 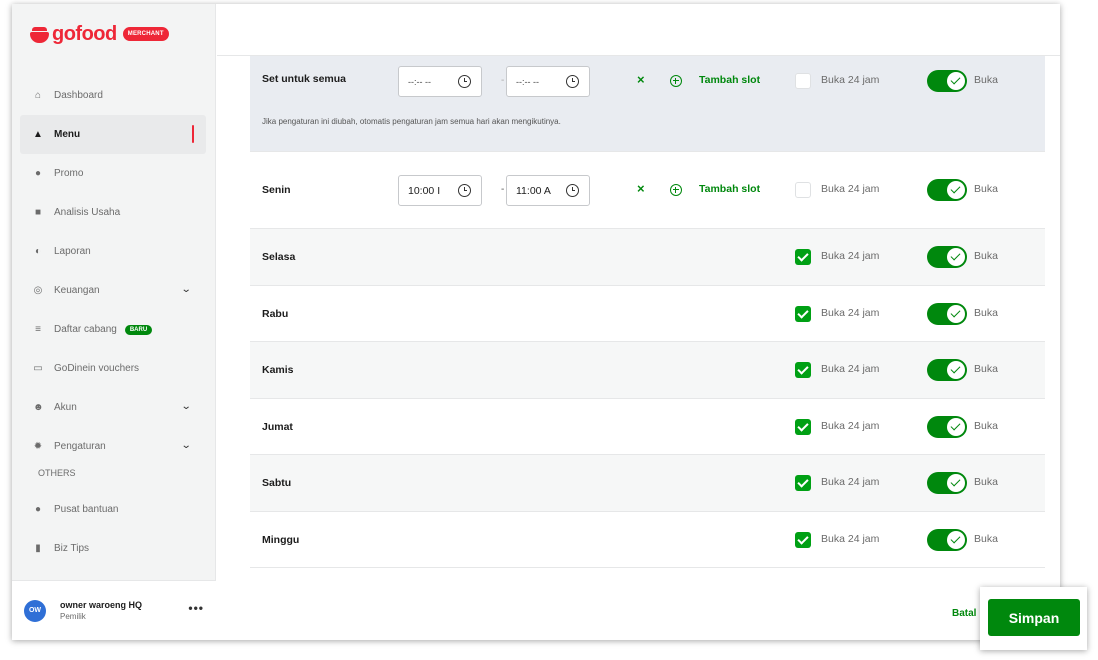 I want to click on sidebar-item-analisis-usaha: ■ Analisis Usaha, so click(x=113, y=212).